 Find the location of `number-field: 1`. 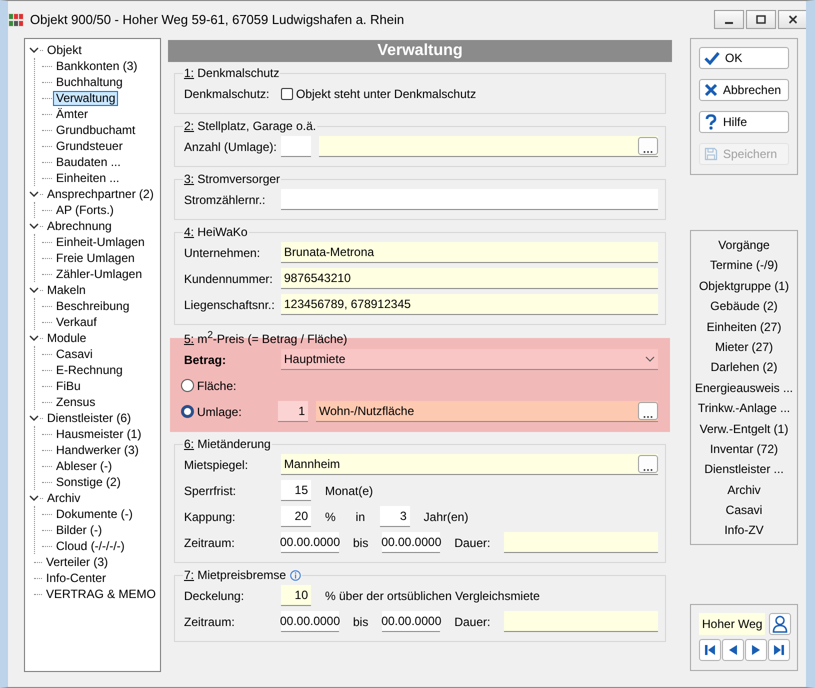

number-field: 1 is located at coordinates (293, 411).